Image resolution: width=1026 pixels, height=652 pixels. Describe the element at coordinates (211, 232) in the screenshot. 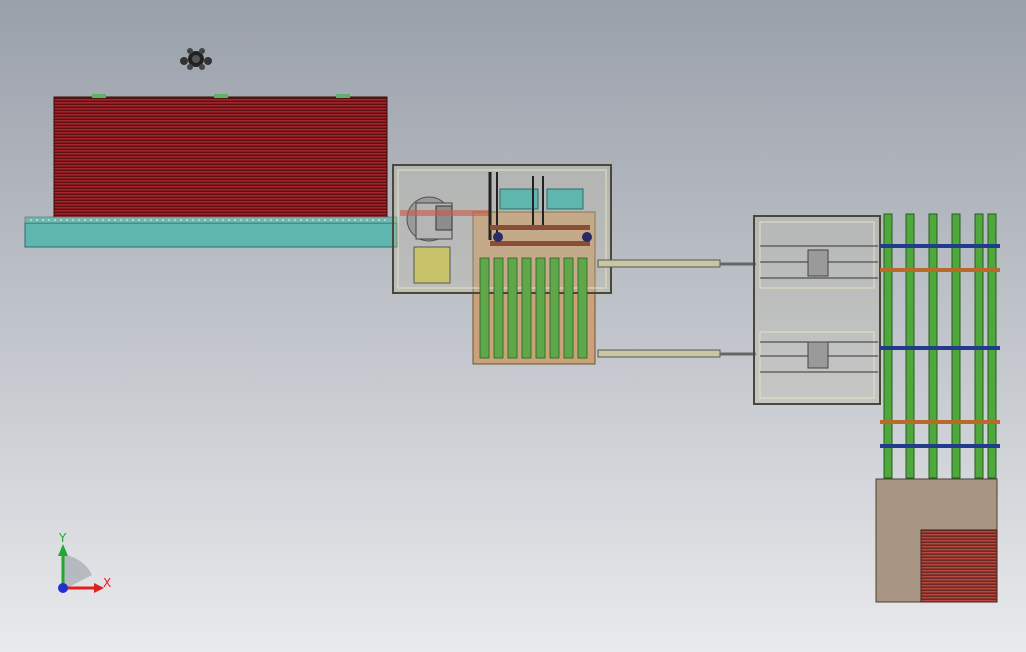

I see `infeed-conveyor` at that location.